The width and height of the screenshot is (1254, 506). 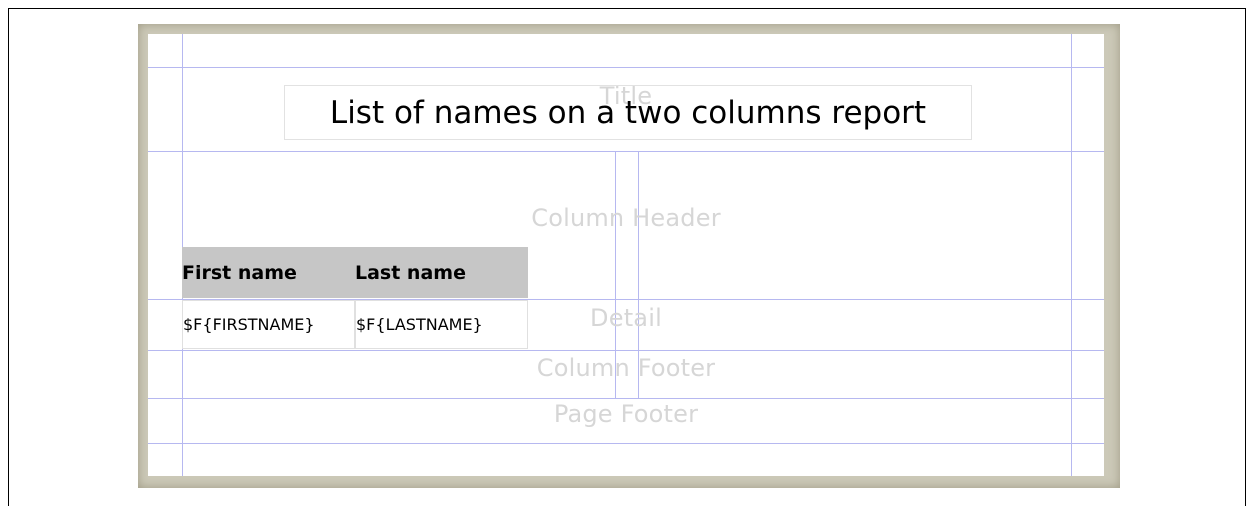 What do you see at coordinates (1071, 255) in the screenshot?
I see `right-margin-guide` at bounding box center [1071, 255].